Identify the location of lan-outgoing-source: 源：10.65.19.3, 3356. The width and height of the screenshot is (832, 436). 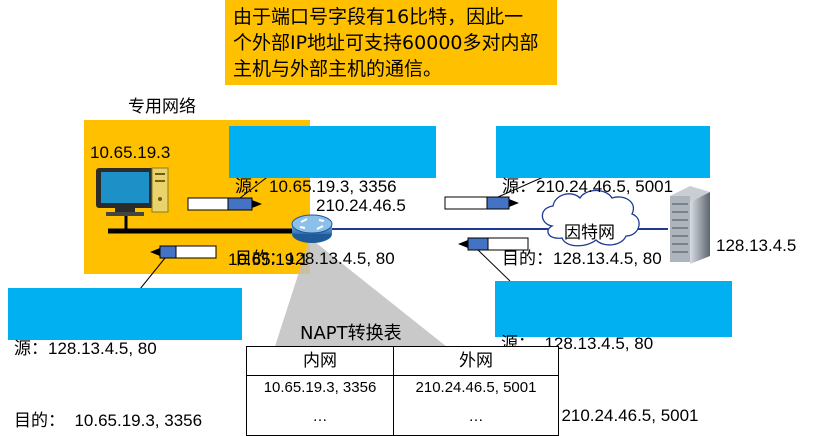
(316, 186).